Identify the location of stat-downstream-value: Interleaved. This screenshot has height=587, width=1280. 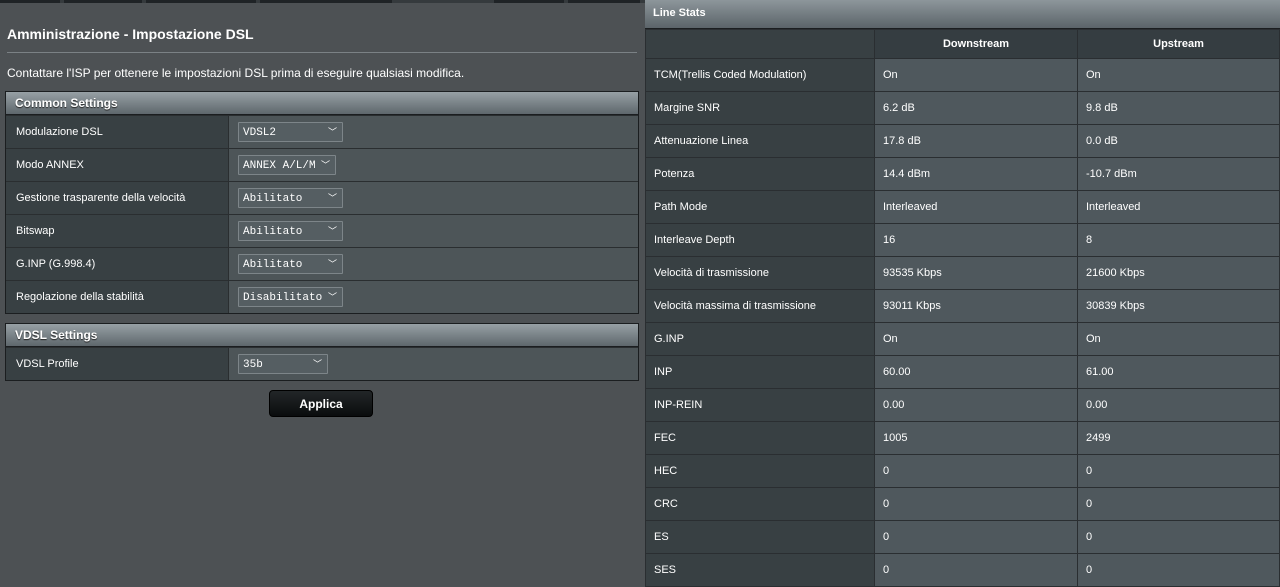
(976, 207).